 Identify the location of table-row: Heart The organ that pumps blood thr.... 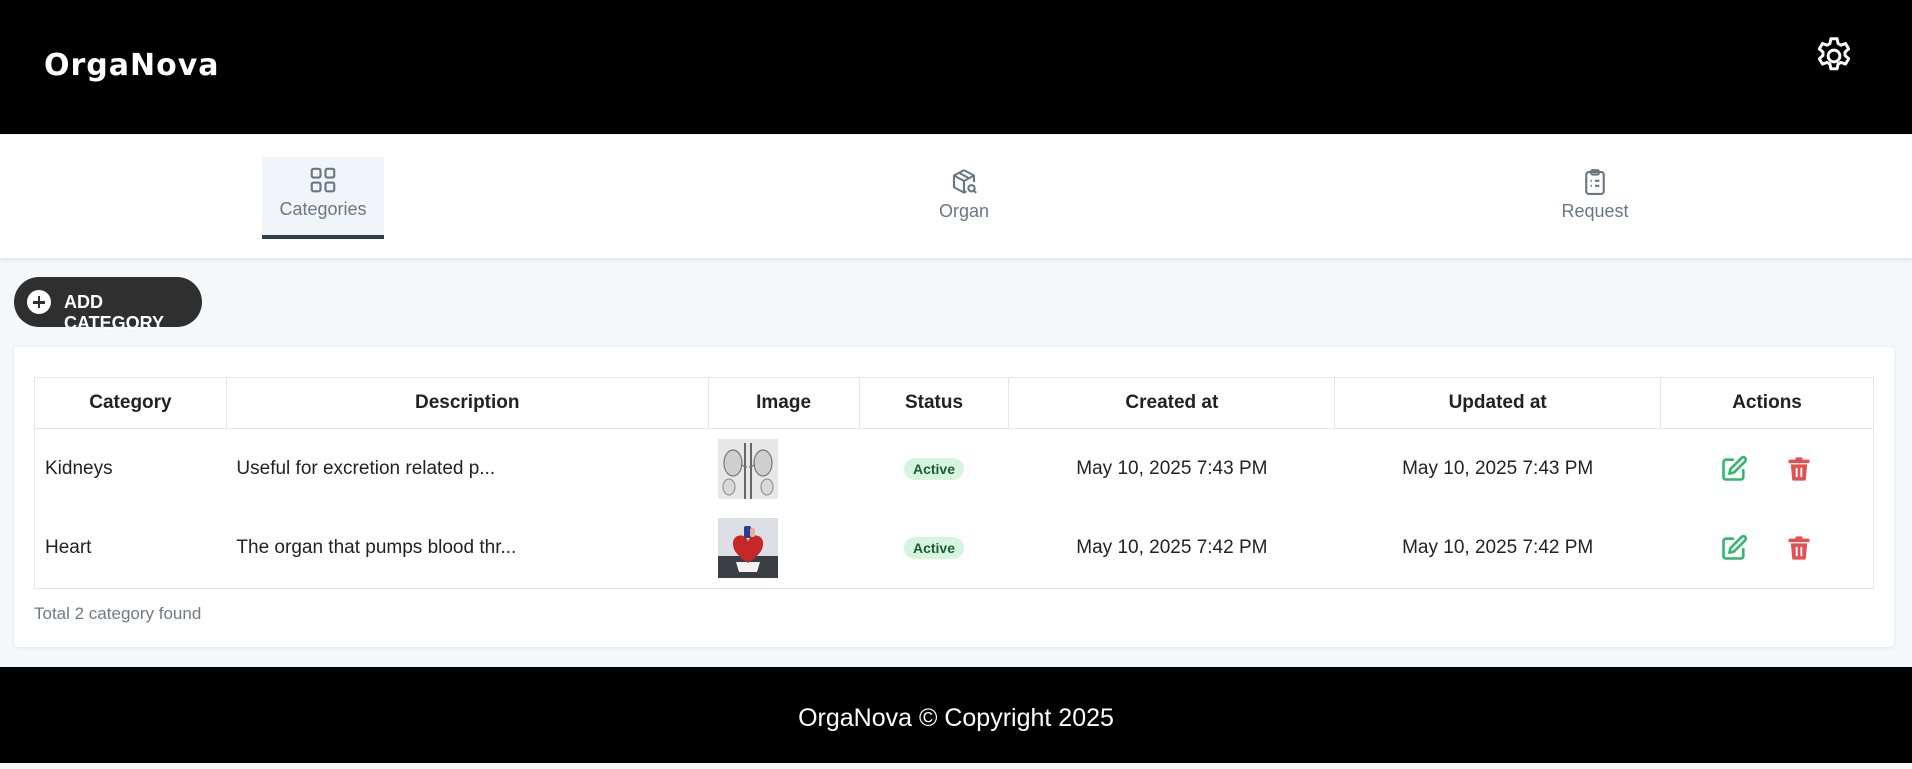
(954, 549).